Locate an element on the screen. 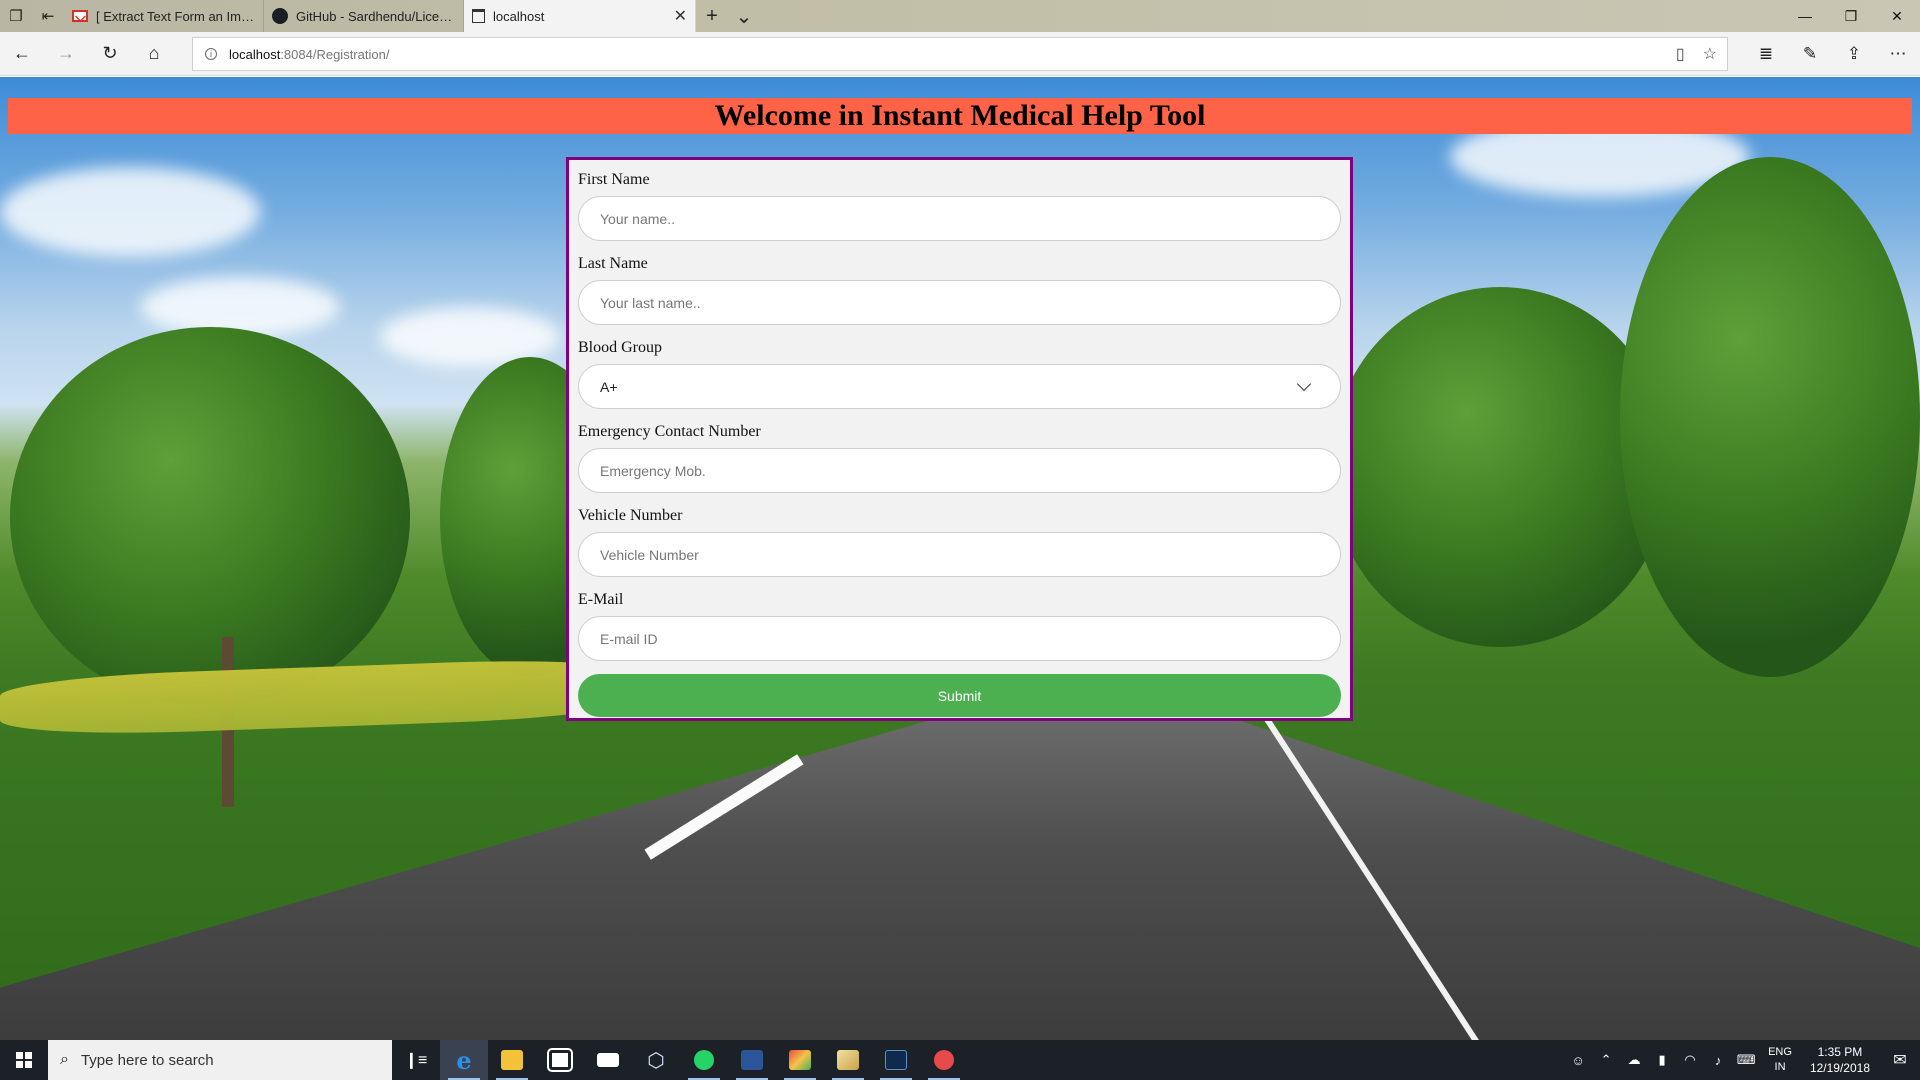 The height and width of the screenshot is (1080, 1920). page-title: Welcome in Instant Medical Help Tool is located at coordinates (960, 115).